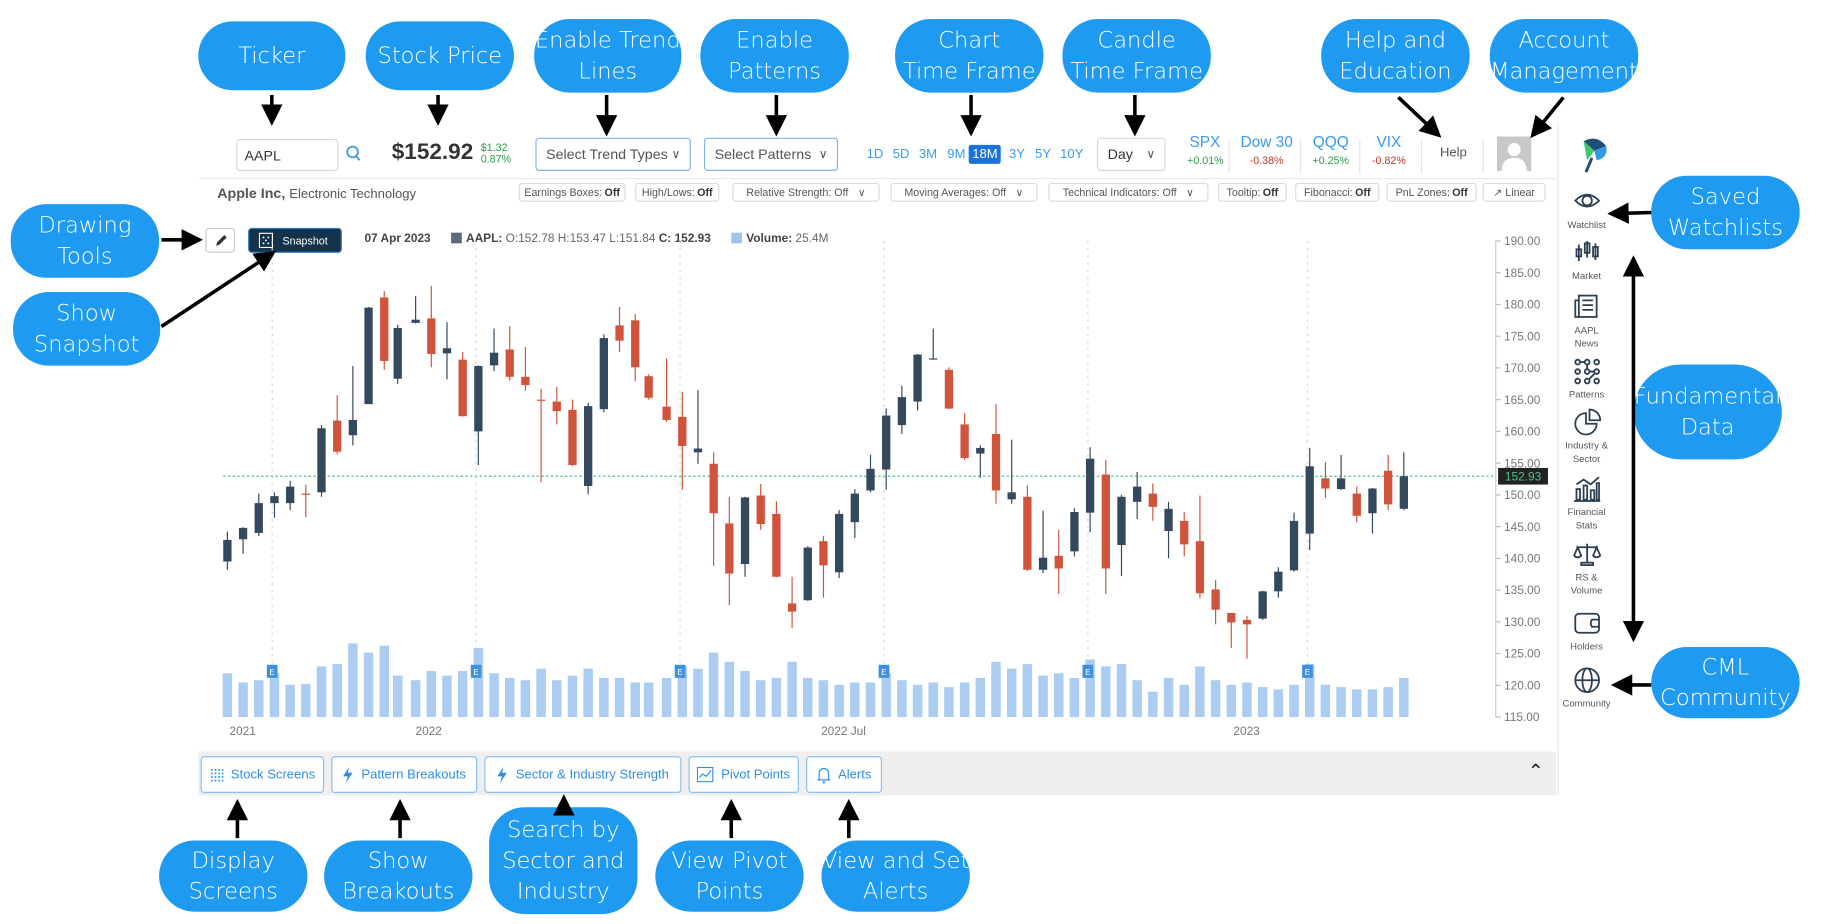  I want to click on sidebar-item-rs-volume: RS & Volume, so click(1587, 568).